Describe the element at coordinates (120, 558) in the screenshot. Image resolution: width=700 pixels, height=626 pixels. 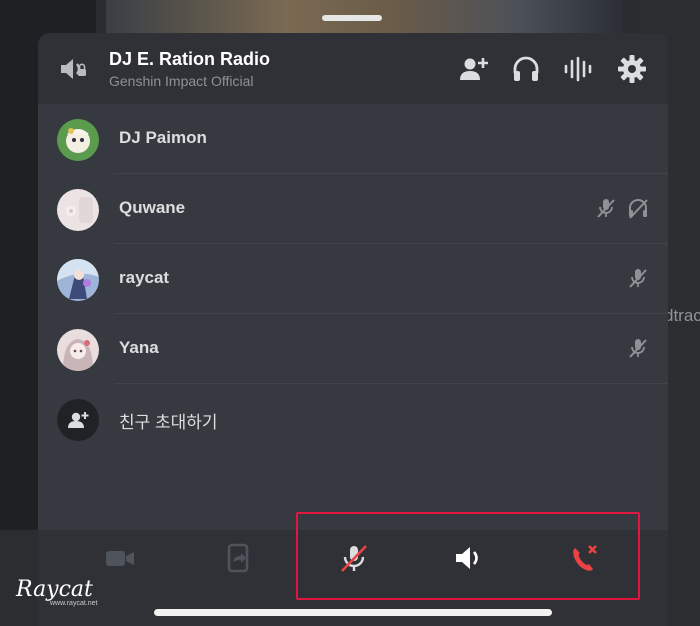
I see `video-icon` at that location.